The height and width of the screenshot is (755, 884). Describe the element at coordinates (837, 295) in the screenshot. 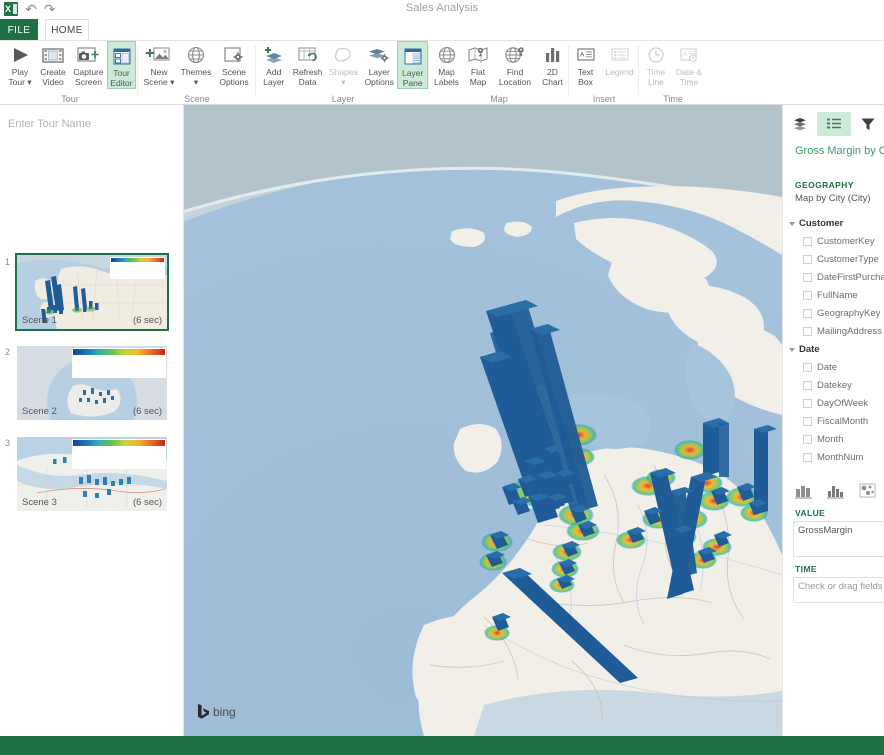

I see `field-label: FullName` at that location.